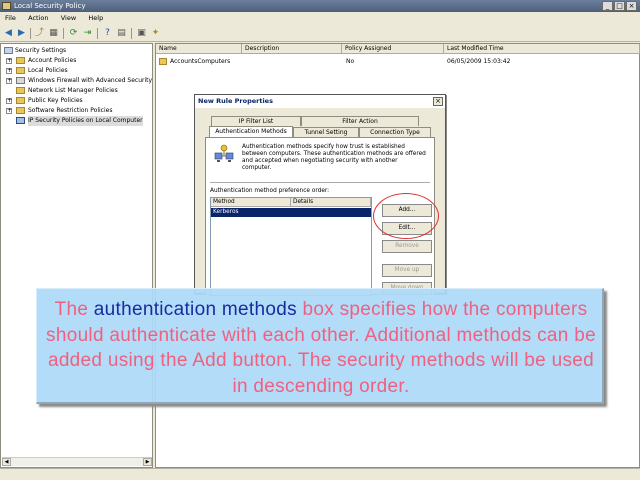 The image size is (640, 480). I want to click on app-icon, so click(6, 6).